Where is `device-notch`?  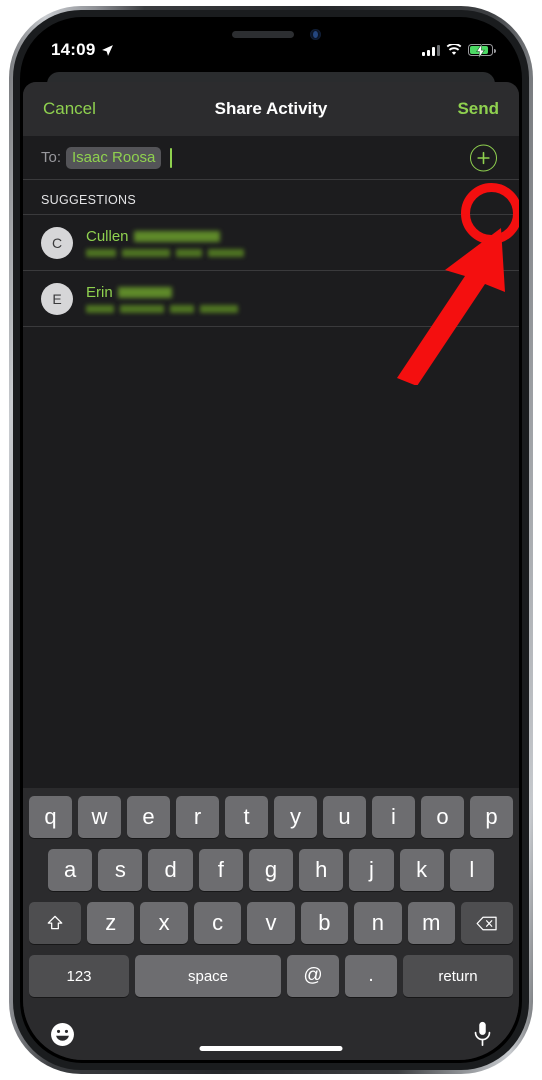 device-notch is located at coordinates (271, 35).